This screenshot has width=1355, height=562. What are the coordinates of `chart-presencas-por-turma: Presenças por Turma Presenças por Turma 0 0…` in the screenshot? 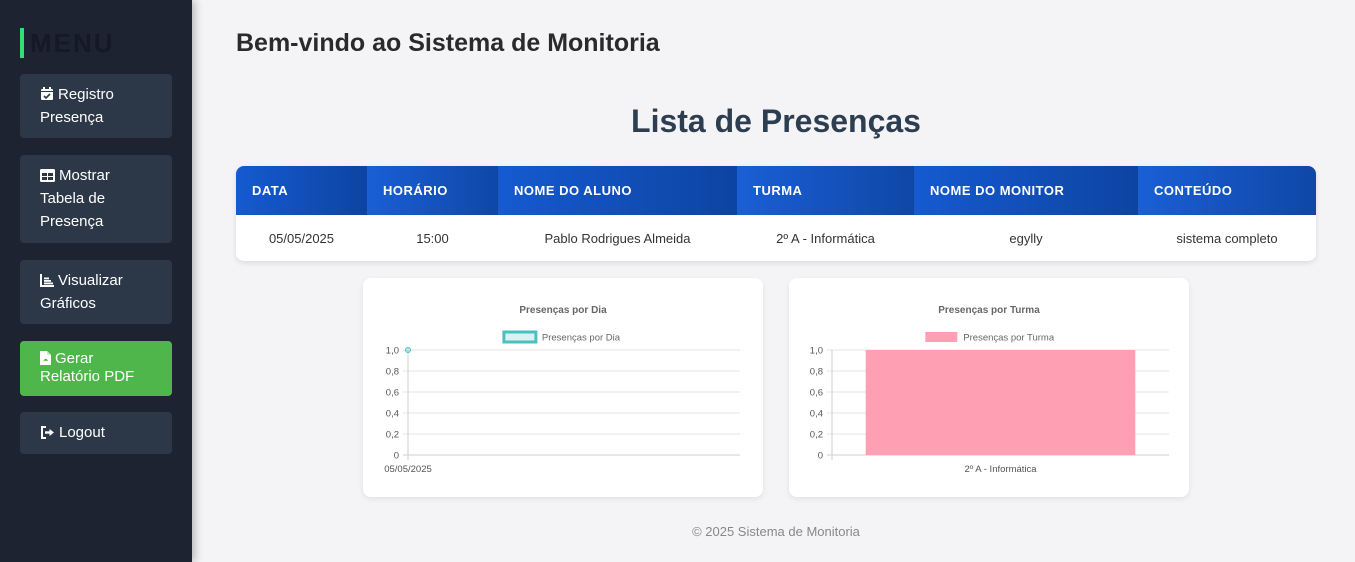 It's located at (989, 390).